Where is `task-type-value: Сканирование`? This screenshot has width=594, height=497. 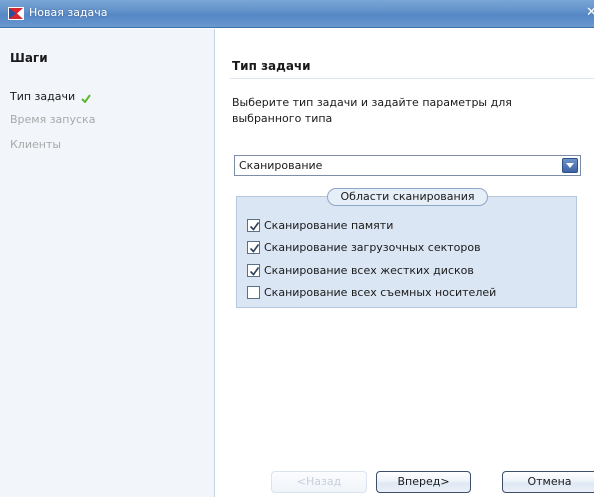 task-type-value: Сканирование is located at coordinates (281, 165).